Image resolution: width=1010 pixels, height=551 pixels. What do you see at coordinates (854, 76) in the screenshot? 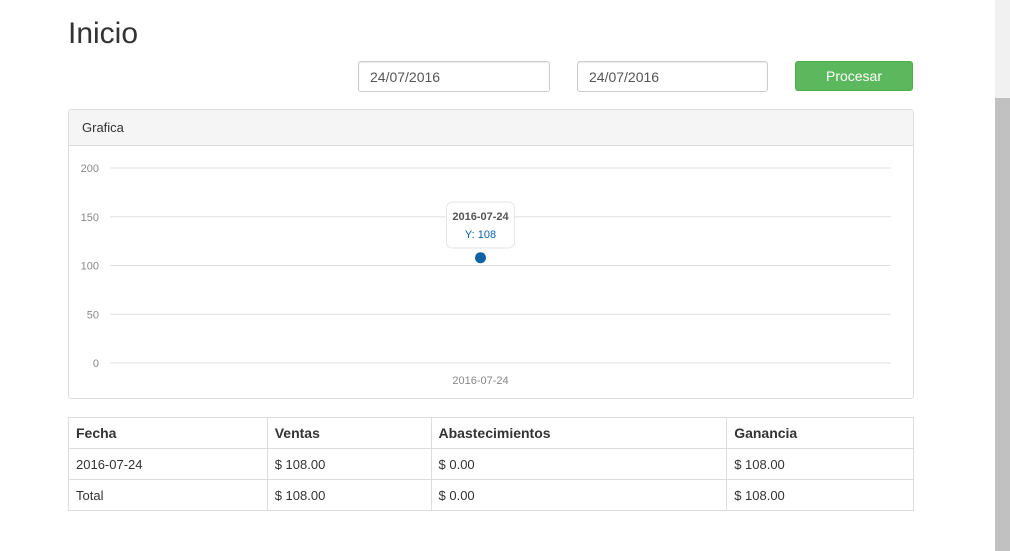
I see `process-button: Procesar` at bounding box center [854, 76].